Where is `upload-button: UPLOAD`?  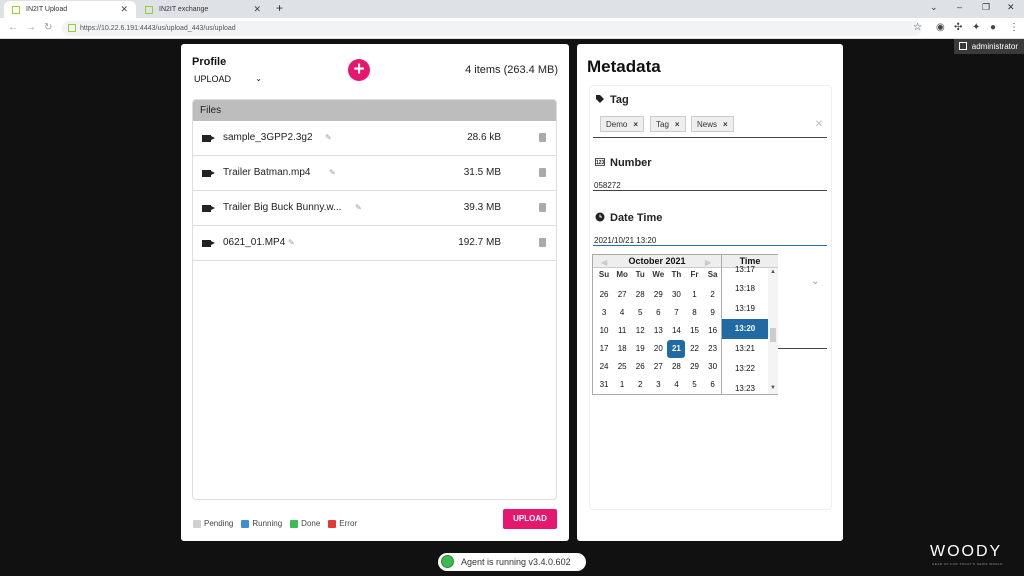
upload-button: UPLOAD is located at coordinates (530, 519).